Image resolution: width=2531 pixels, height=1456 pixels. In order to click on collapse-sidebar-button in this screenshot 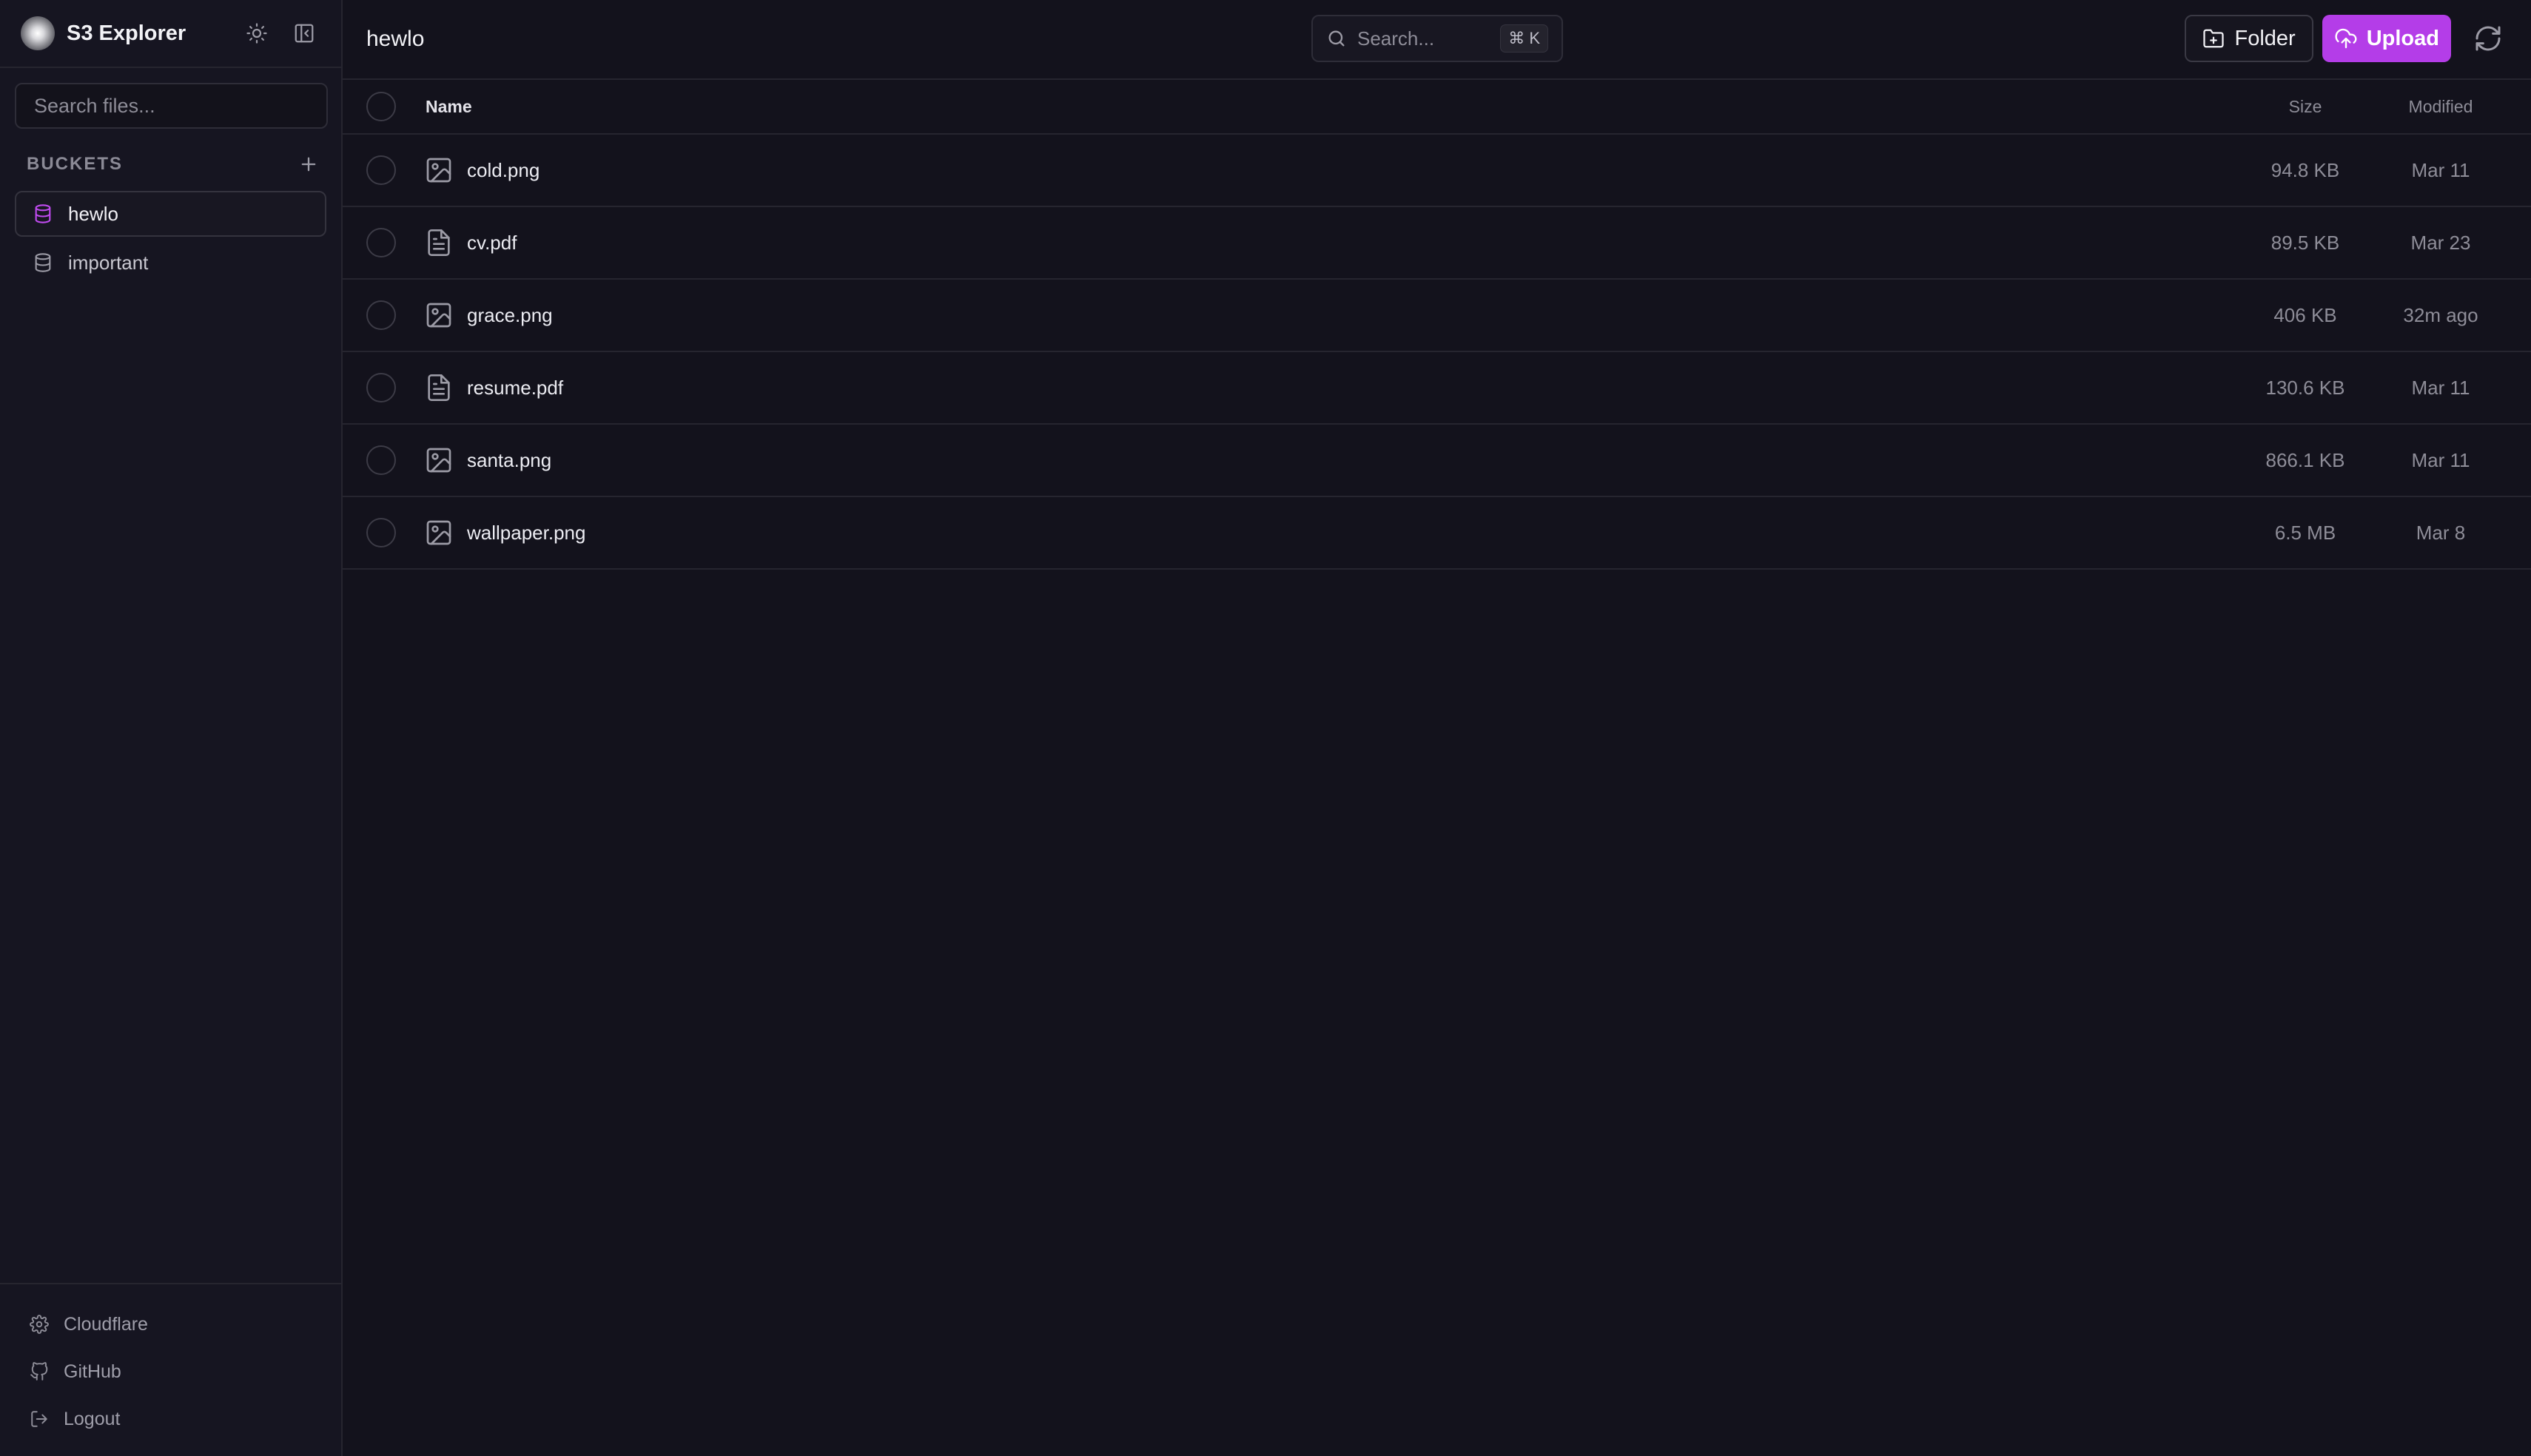, I will do `click(304, 33)`.